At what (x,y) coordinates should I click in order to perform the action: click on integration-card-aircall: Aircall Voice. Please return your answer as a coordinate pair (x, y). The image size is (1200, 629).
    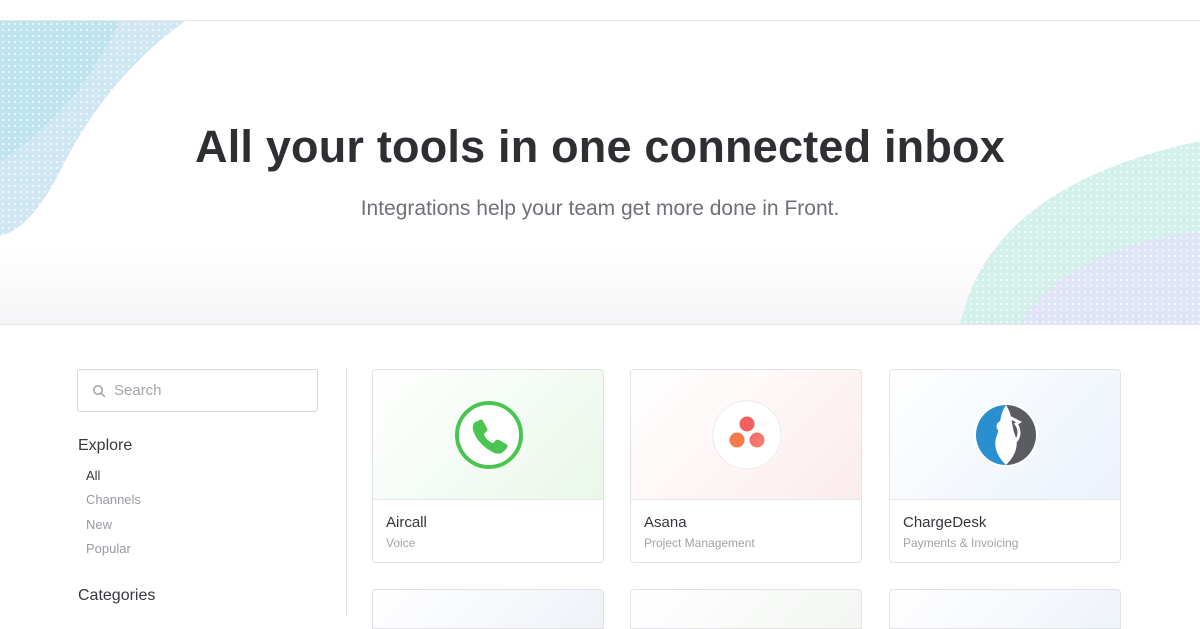
    Looking at the image, I should click on (488, 466).